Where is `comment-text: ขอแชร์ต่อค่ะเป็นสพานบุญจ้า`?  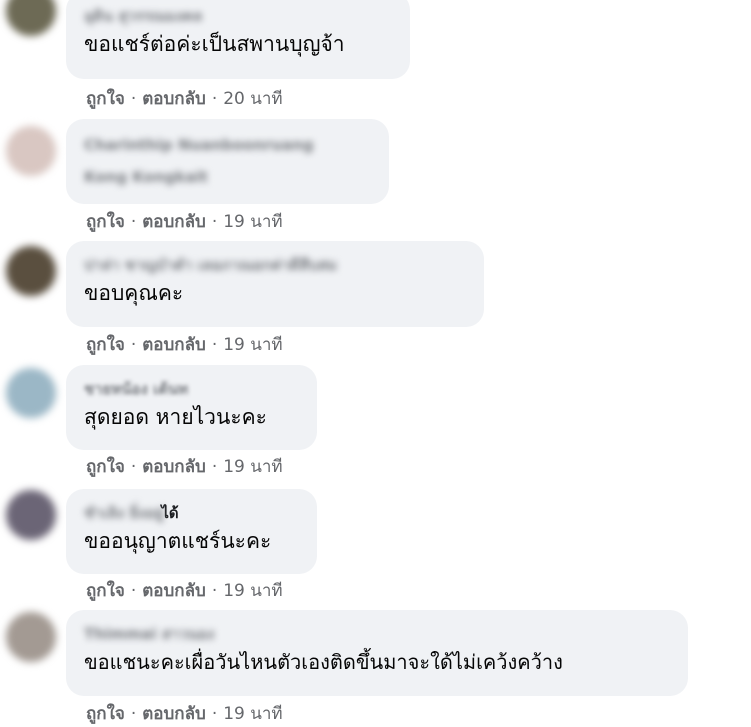
comment-text: ขอแชร์ต่อค่ะเป็นสพานบุญจ้า is located at coordinates (214, 44).